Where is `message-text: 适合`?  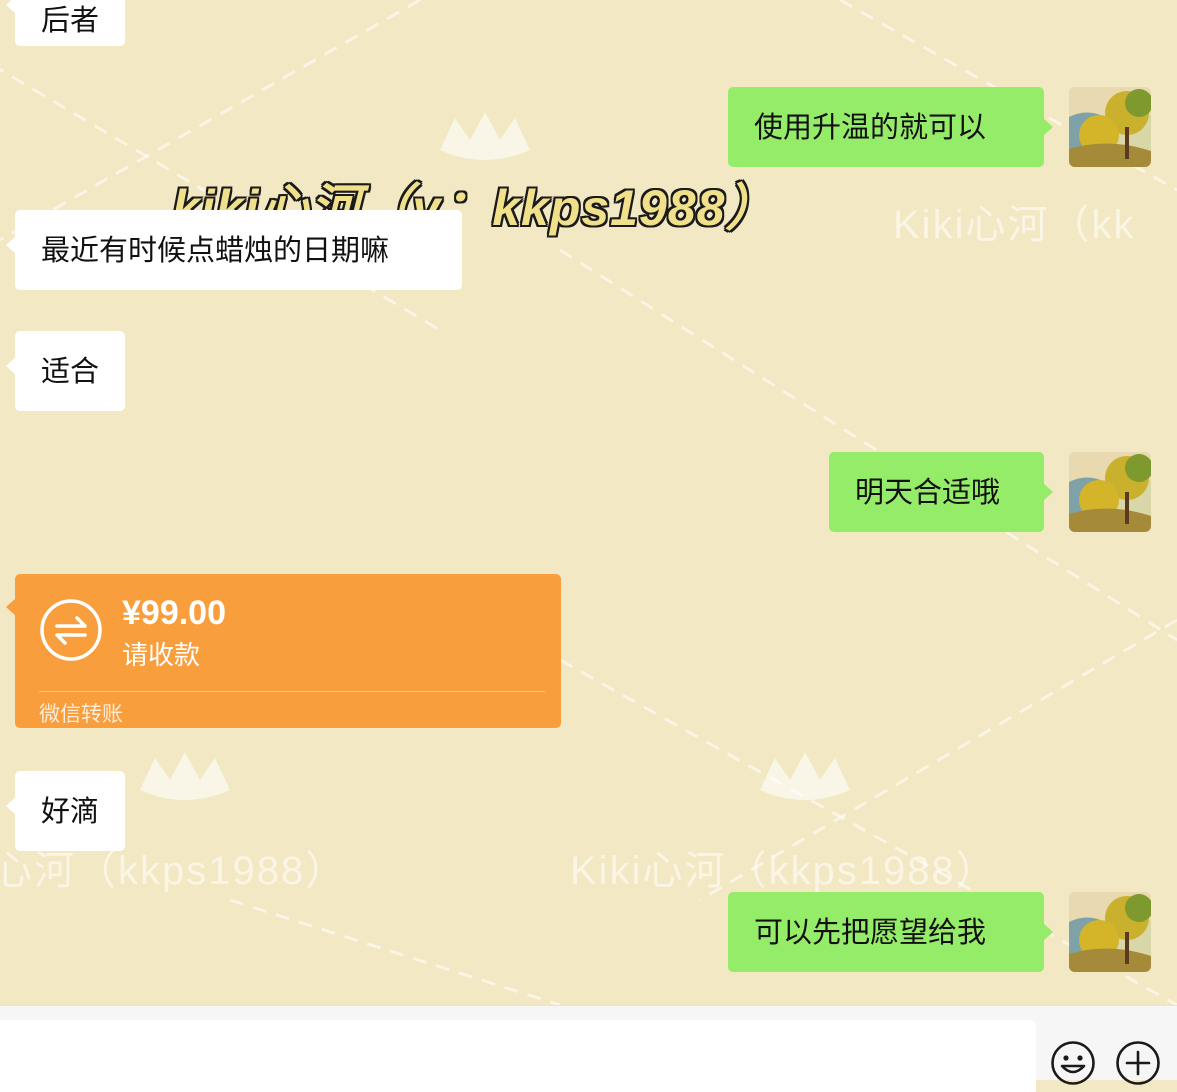
message-text: 适合 is located at coordinates (70, 370).